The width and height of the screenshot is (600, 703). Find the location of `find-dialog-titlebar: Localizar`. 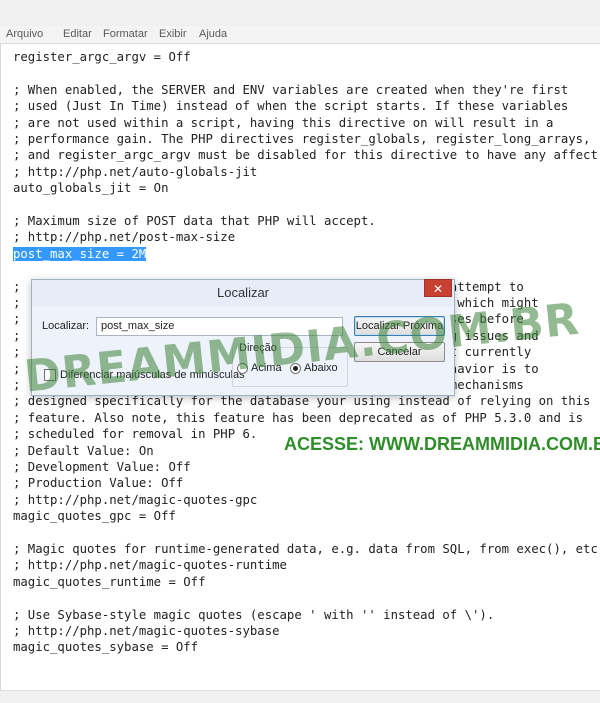

find-dialog-titlebar: Localizar is located at coordinates (243, 293).